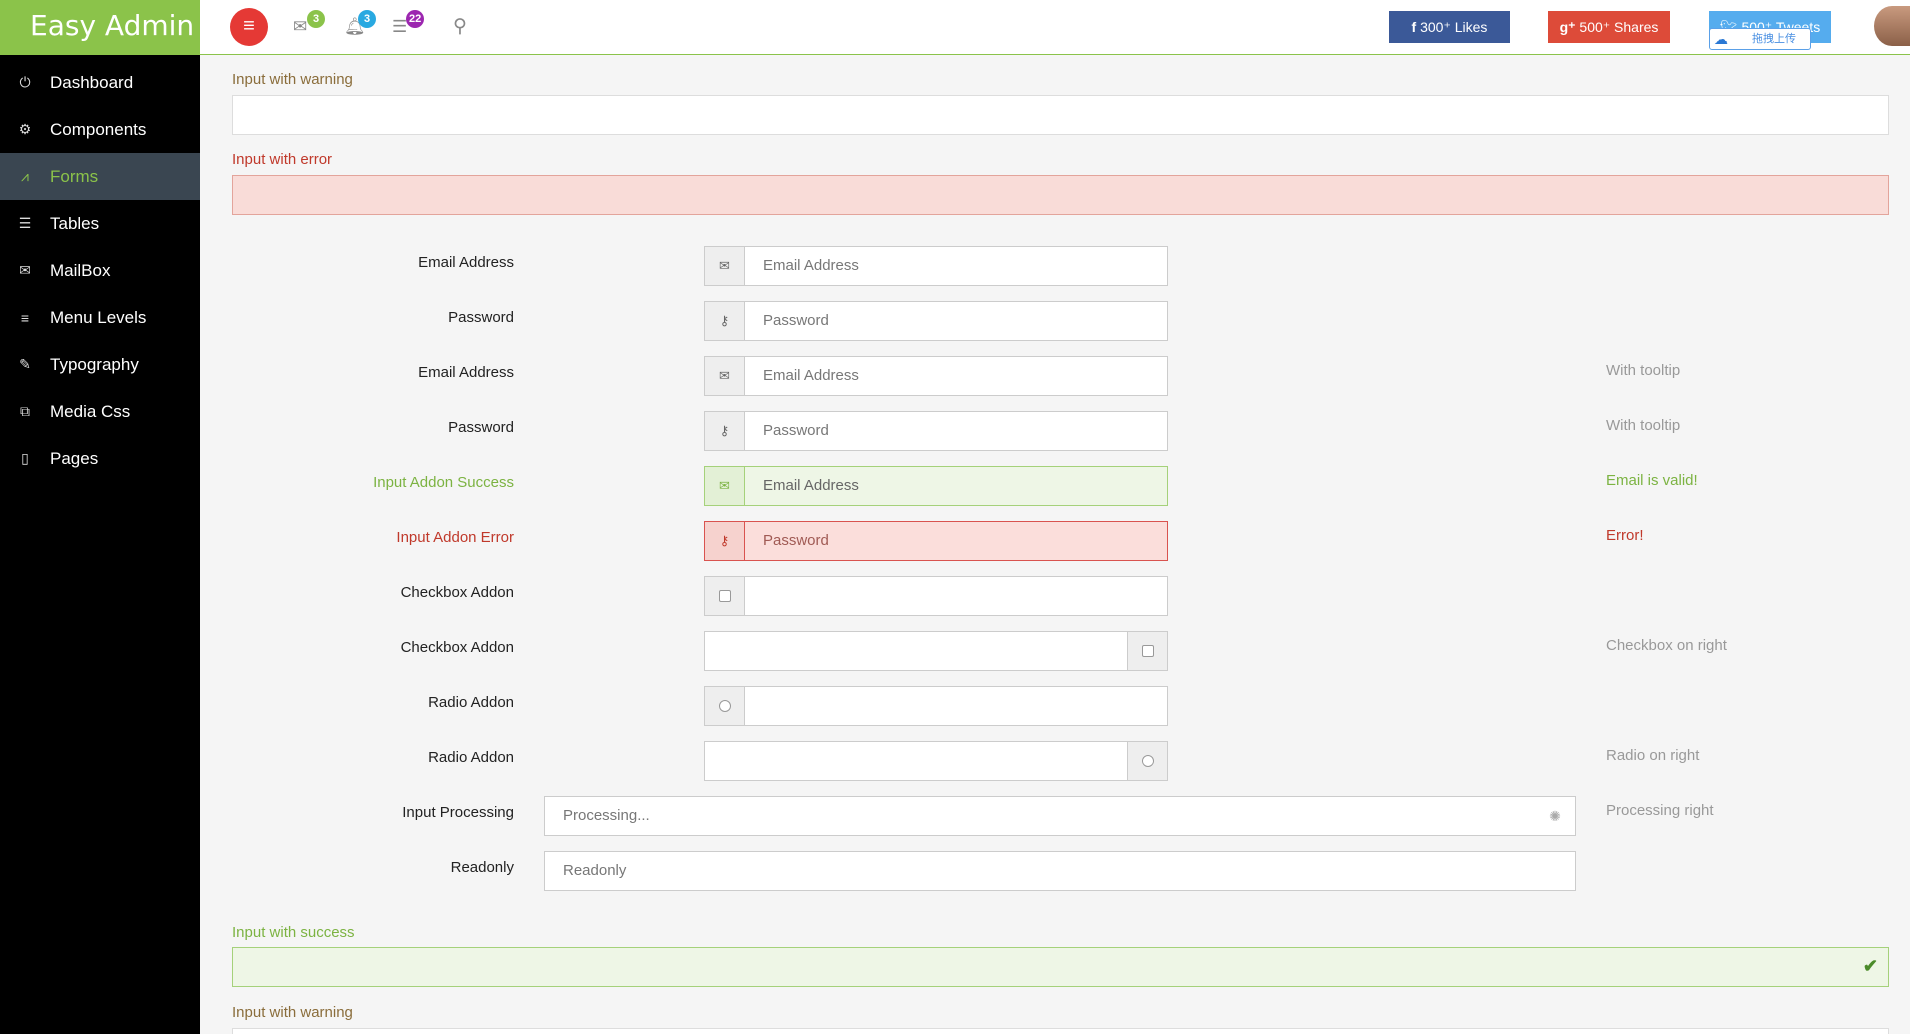  I want to click on radio-addon-right-group, so click(936, 761).